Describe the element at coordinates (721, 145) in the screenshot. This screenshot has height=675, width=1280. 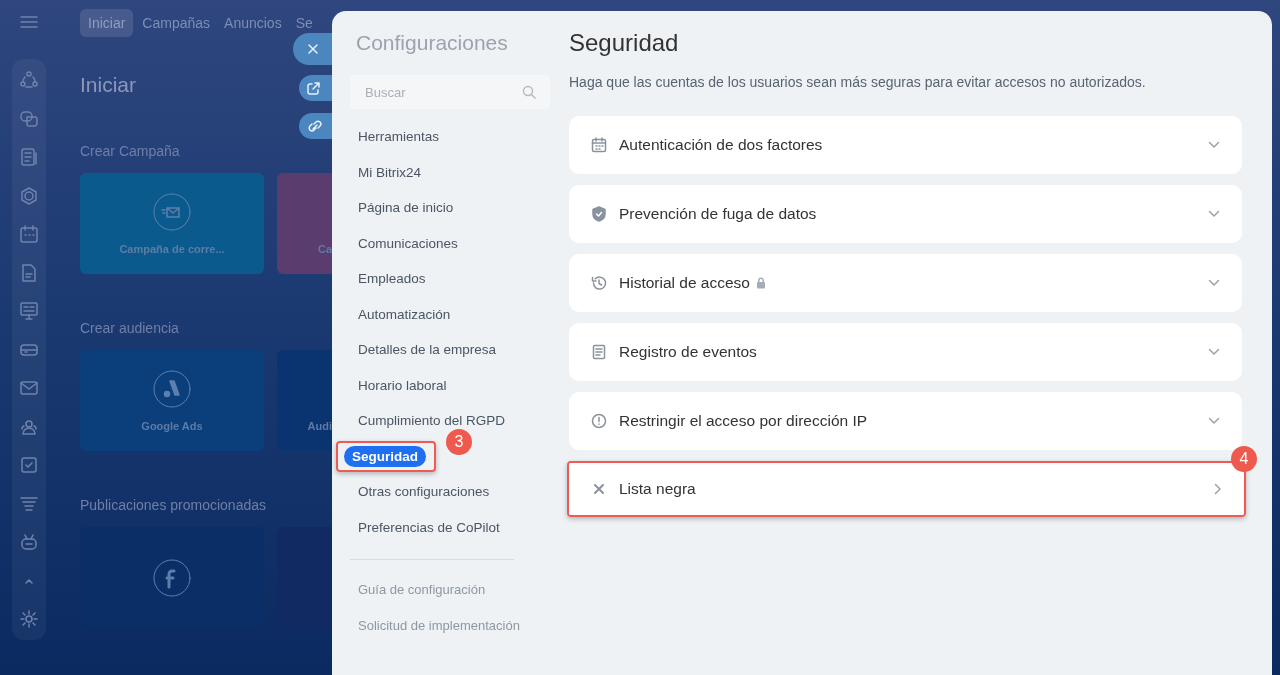
I see `section-label: Autenticación de dos factores` at that location.